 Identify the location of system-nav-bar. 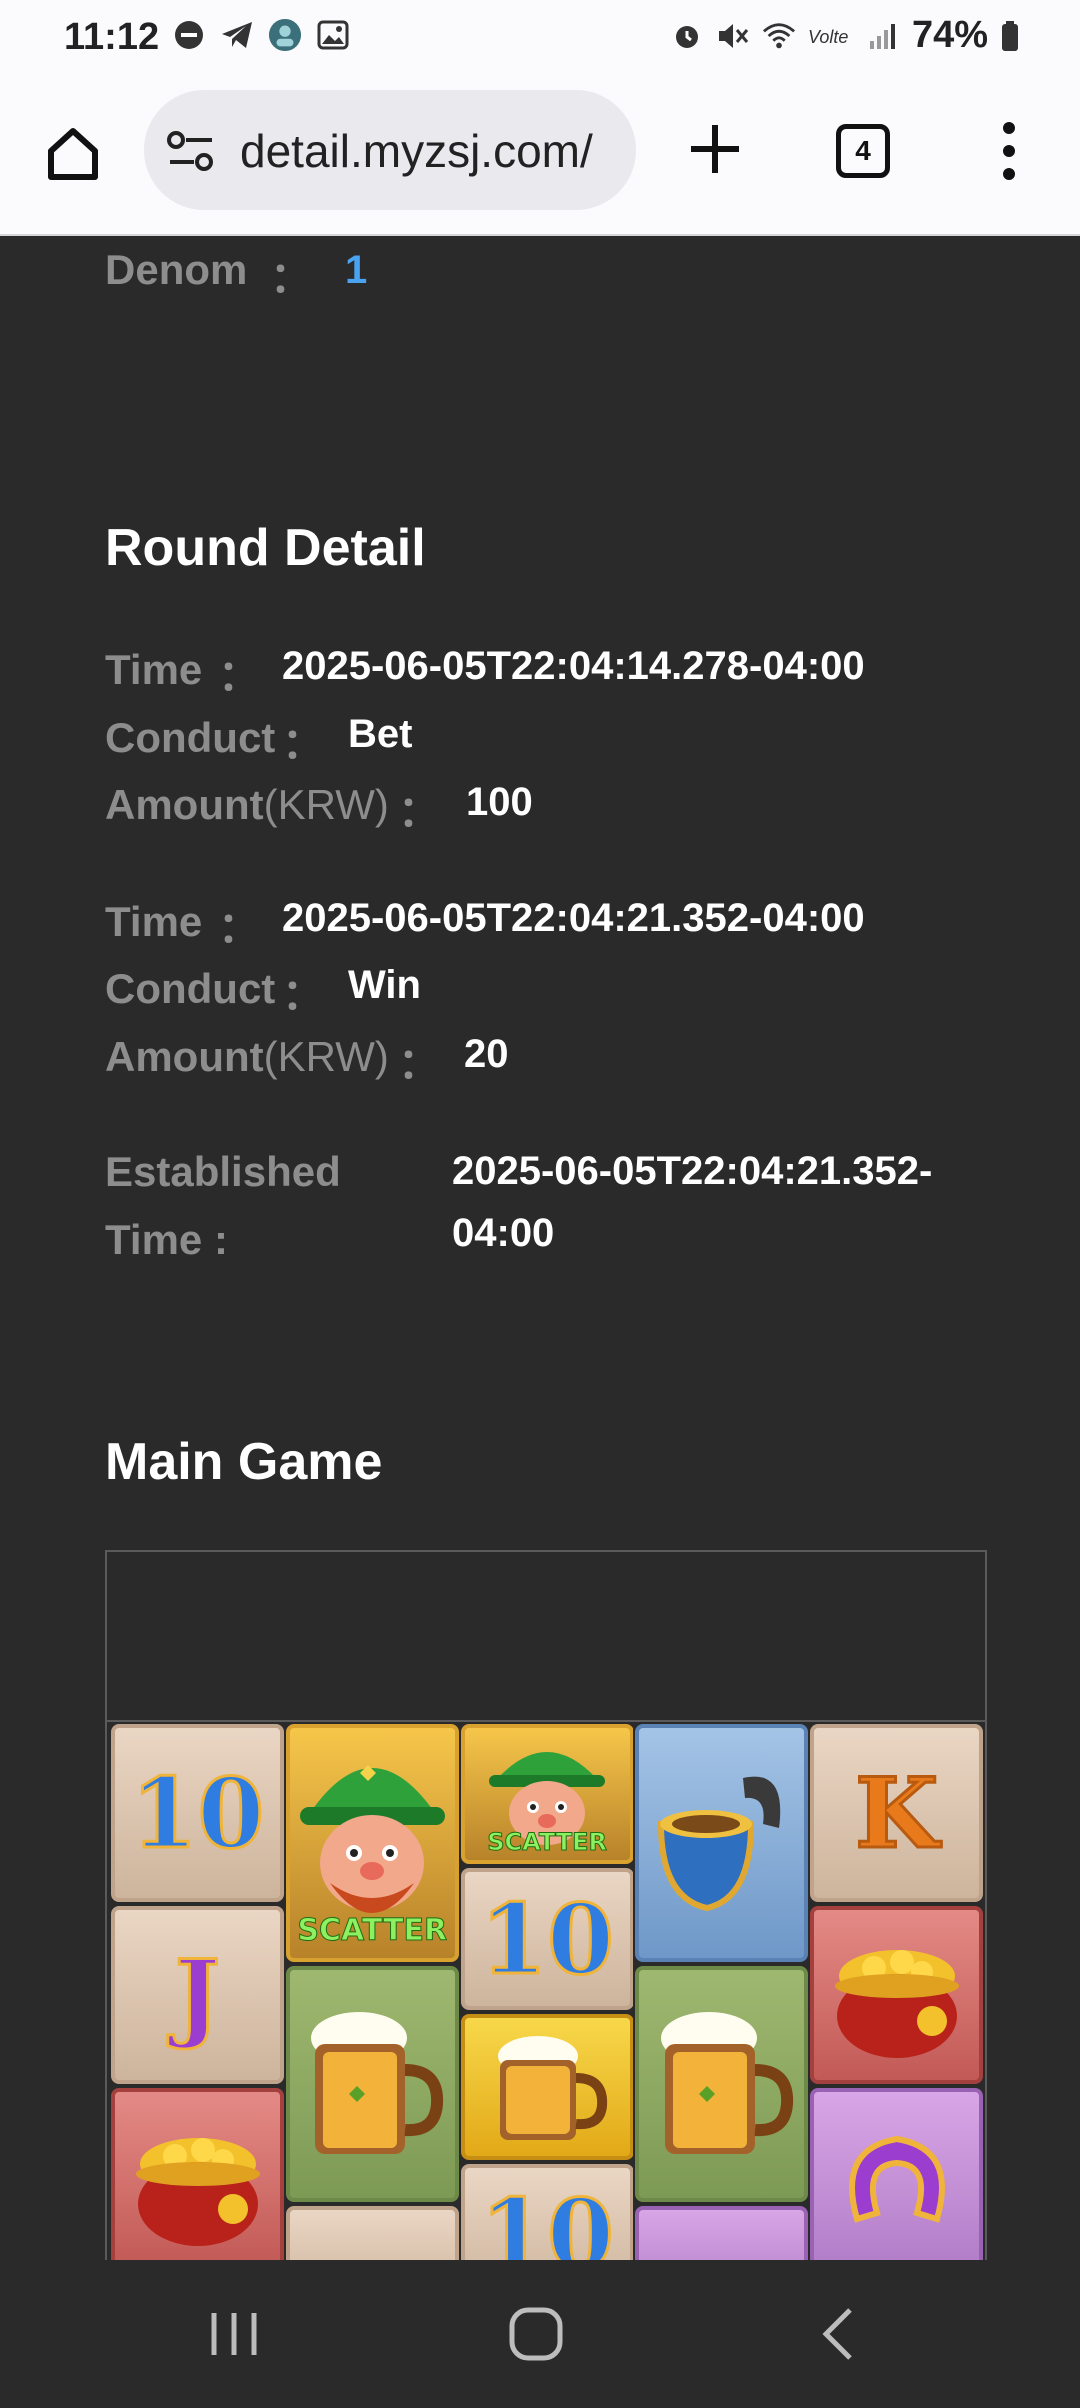
(540, 2334).